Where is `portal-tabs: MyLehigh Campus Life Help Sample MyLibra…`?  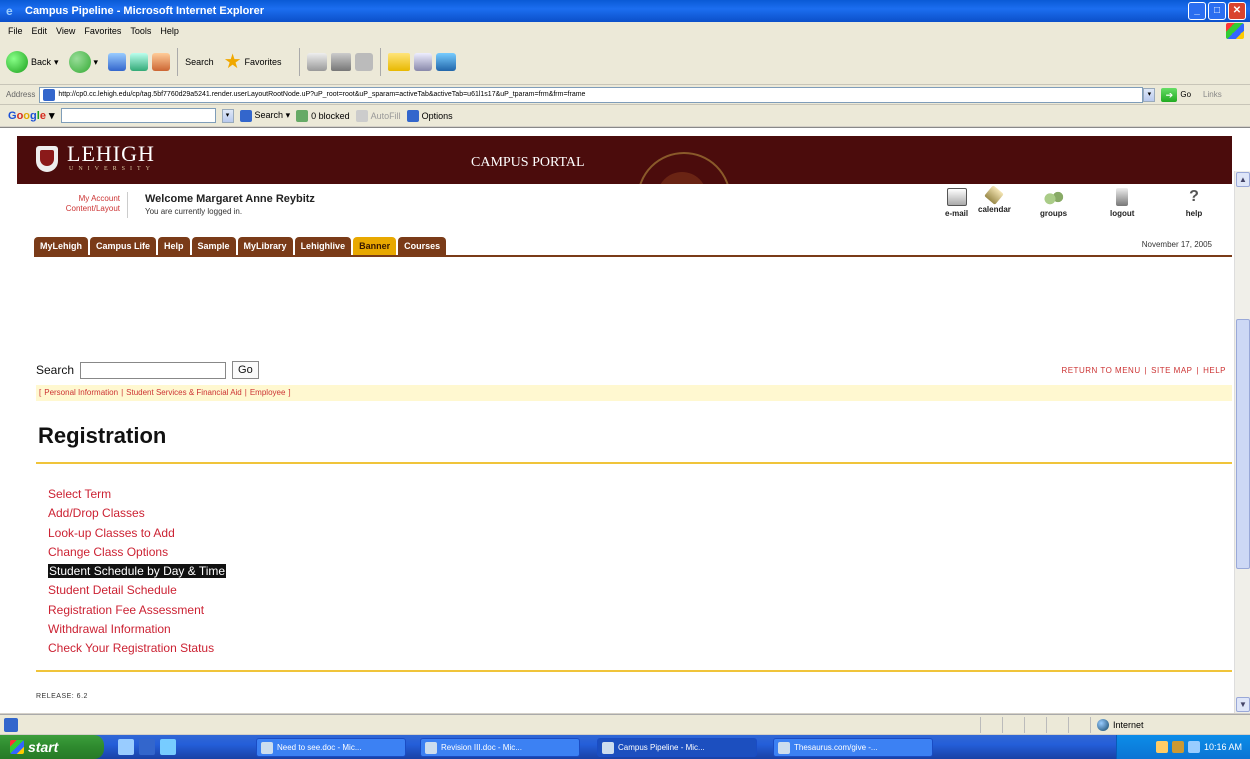 portal-tabs: MyLehigh Campus Life Help Sample MyLibra… is located at coordinates (240, 246).